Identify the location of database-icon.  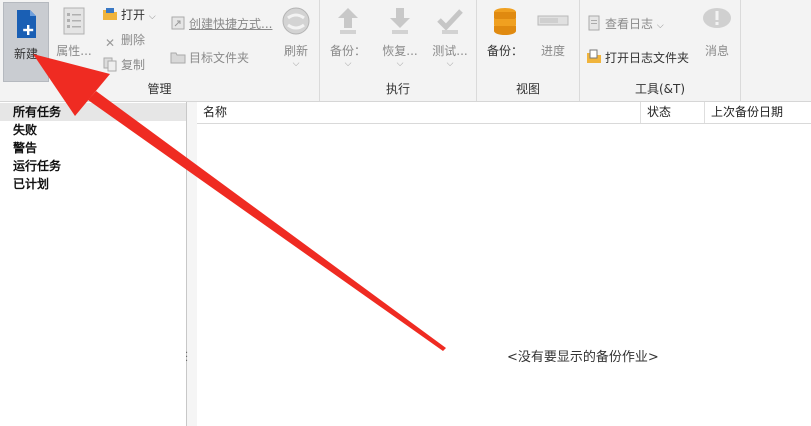
(505, 21).